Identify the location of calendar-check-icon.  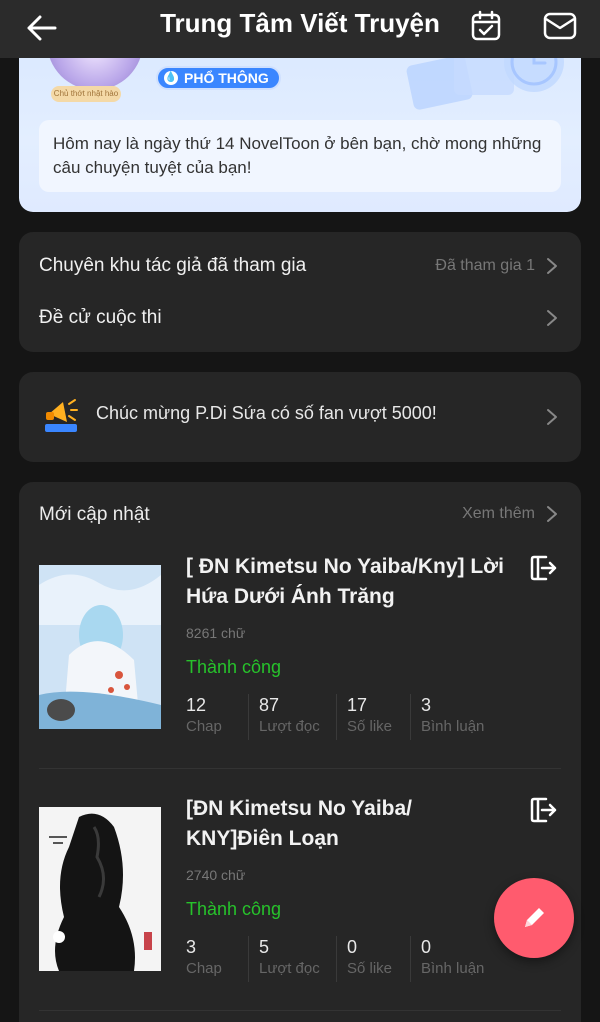
(486, 25).